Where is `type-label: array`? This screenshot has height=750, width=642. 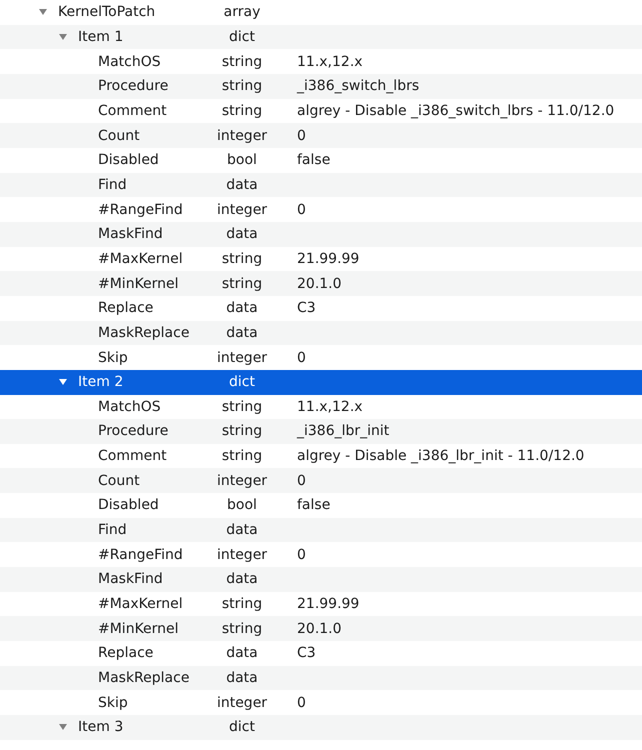 type-label: array is located at coordinates (242, 12).